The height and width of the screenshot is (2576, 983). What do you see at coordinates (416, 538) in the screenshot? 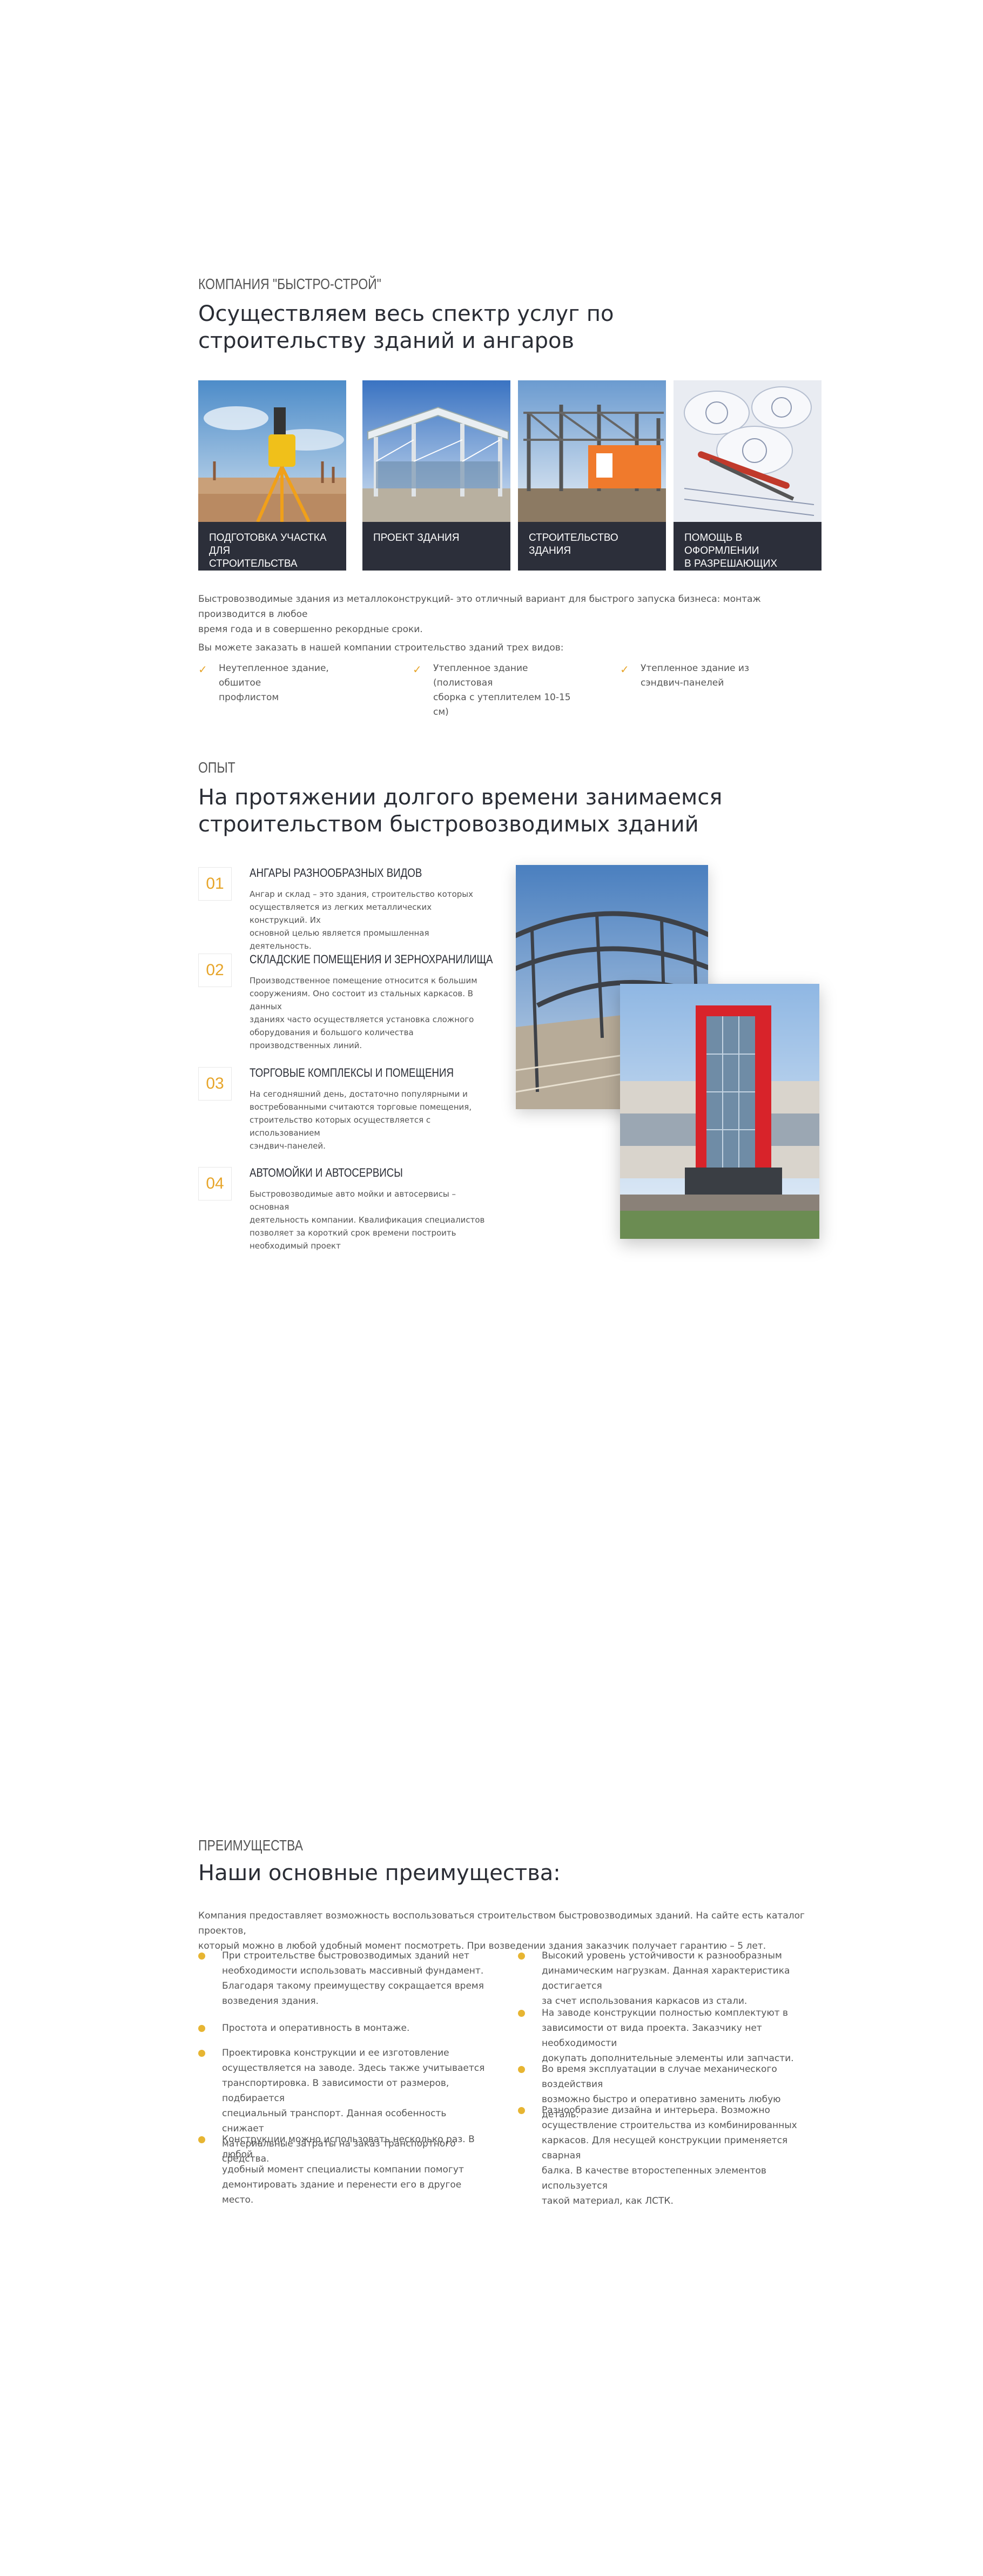
I see `caption-line: ПРОЕКТ ЗДАНИЯ` at bounding box center [416, 538].